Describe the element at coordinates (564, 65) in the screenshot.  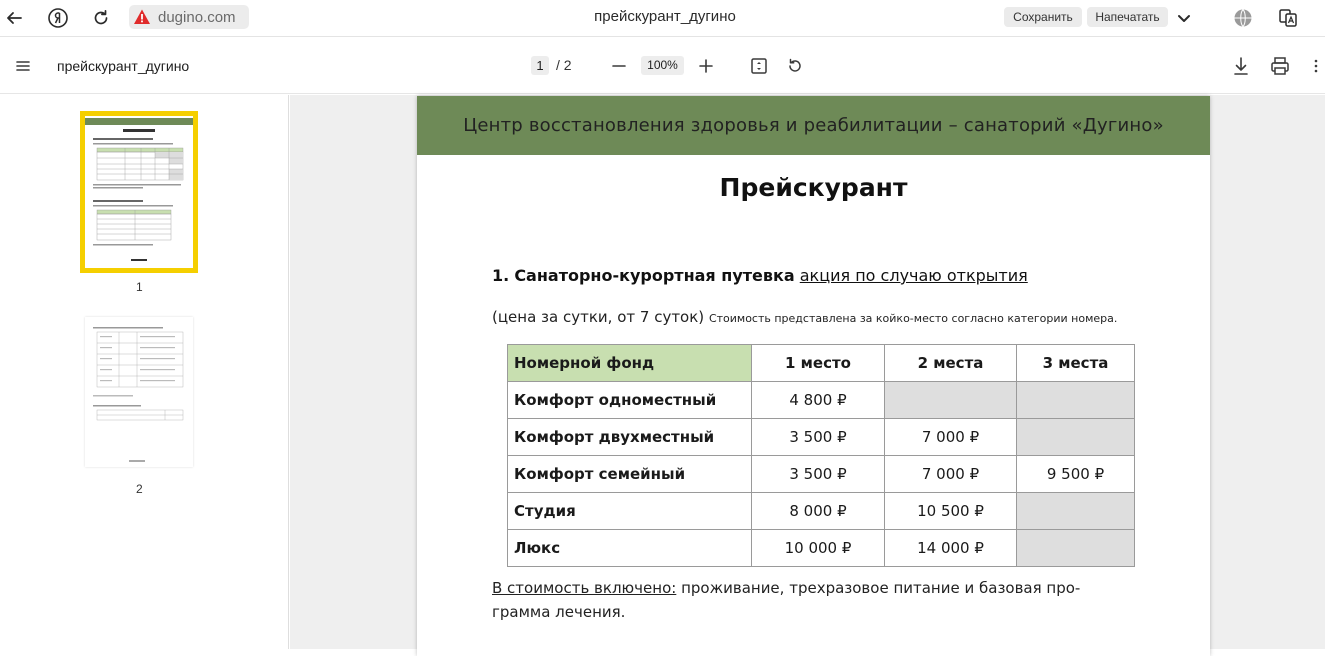
I see `page-total: / 2` at that location.